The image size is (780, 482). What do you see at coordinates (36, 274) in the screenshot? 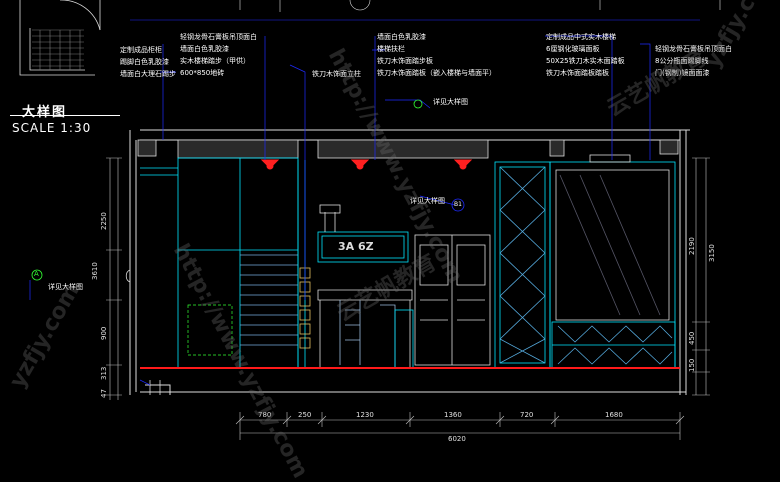
I see `marker-a: A` at bounding box center [36, 274].